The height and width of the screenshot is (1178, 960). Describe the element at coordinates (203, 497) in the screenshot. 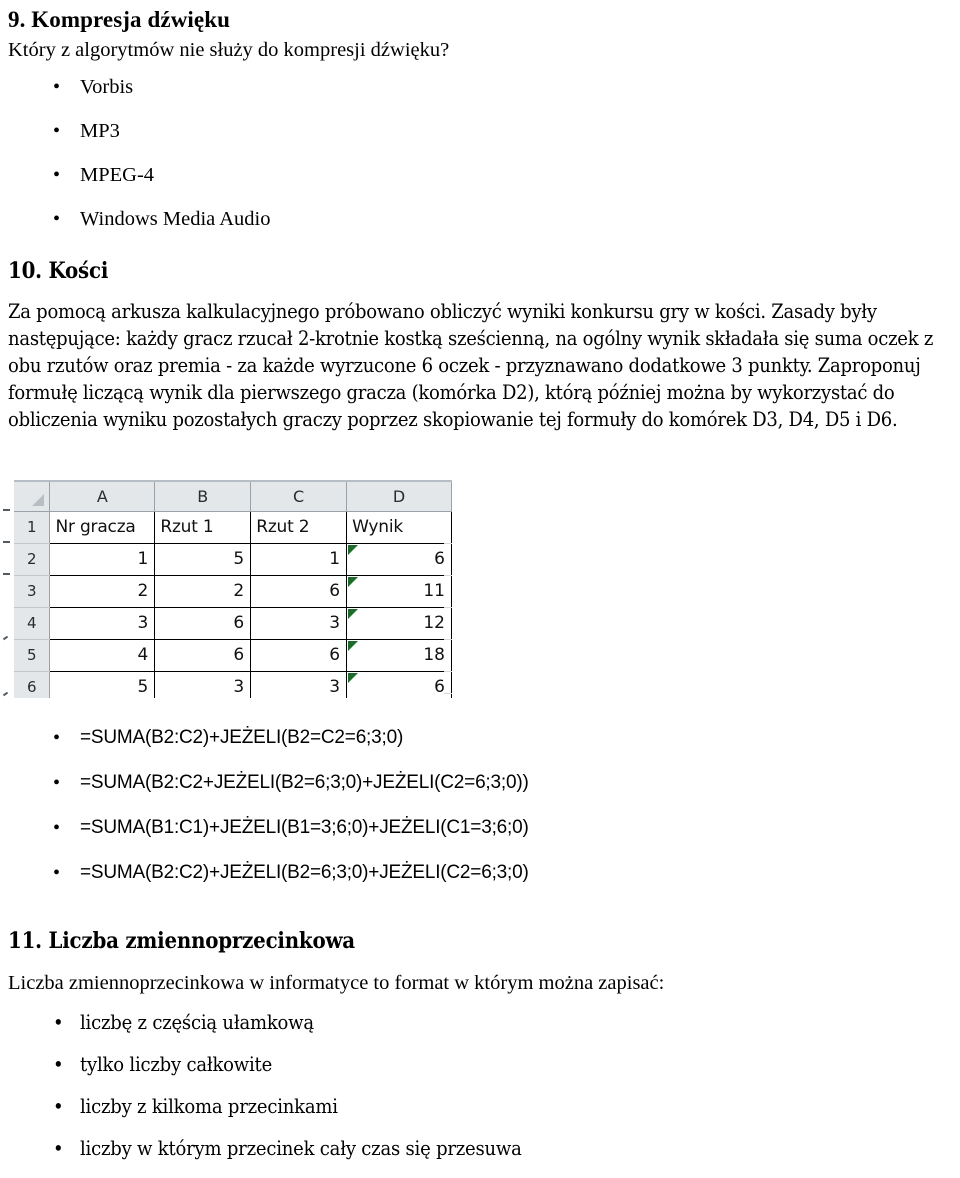

I see `column-header-b: B` at that location.